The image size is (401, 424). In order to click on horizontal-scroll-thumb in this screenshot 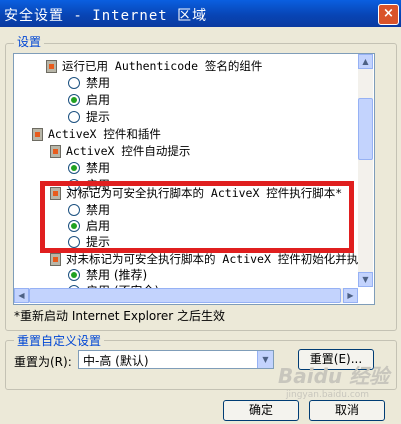, I will do `click(185, 295)`.